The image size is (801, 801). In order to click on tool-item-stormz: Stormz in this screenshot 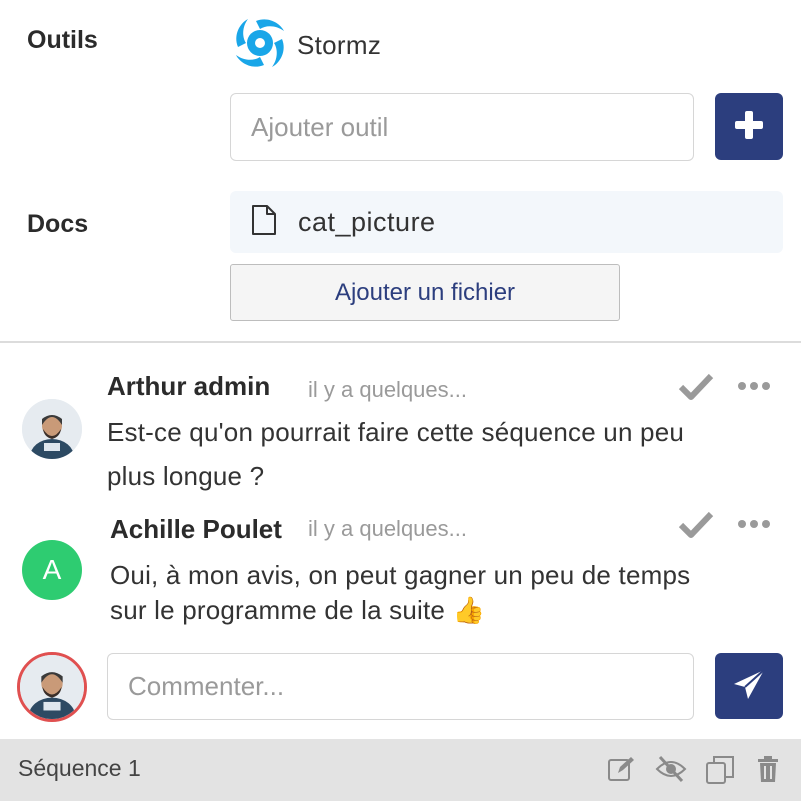, I will do `click(307, 45)`.